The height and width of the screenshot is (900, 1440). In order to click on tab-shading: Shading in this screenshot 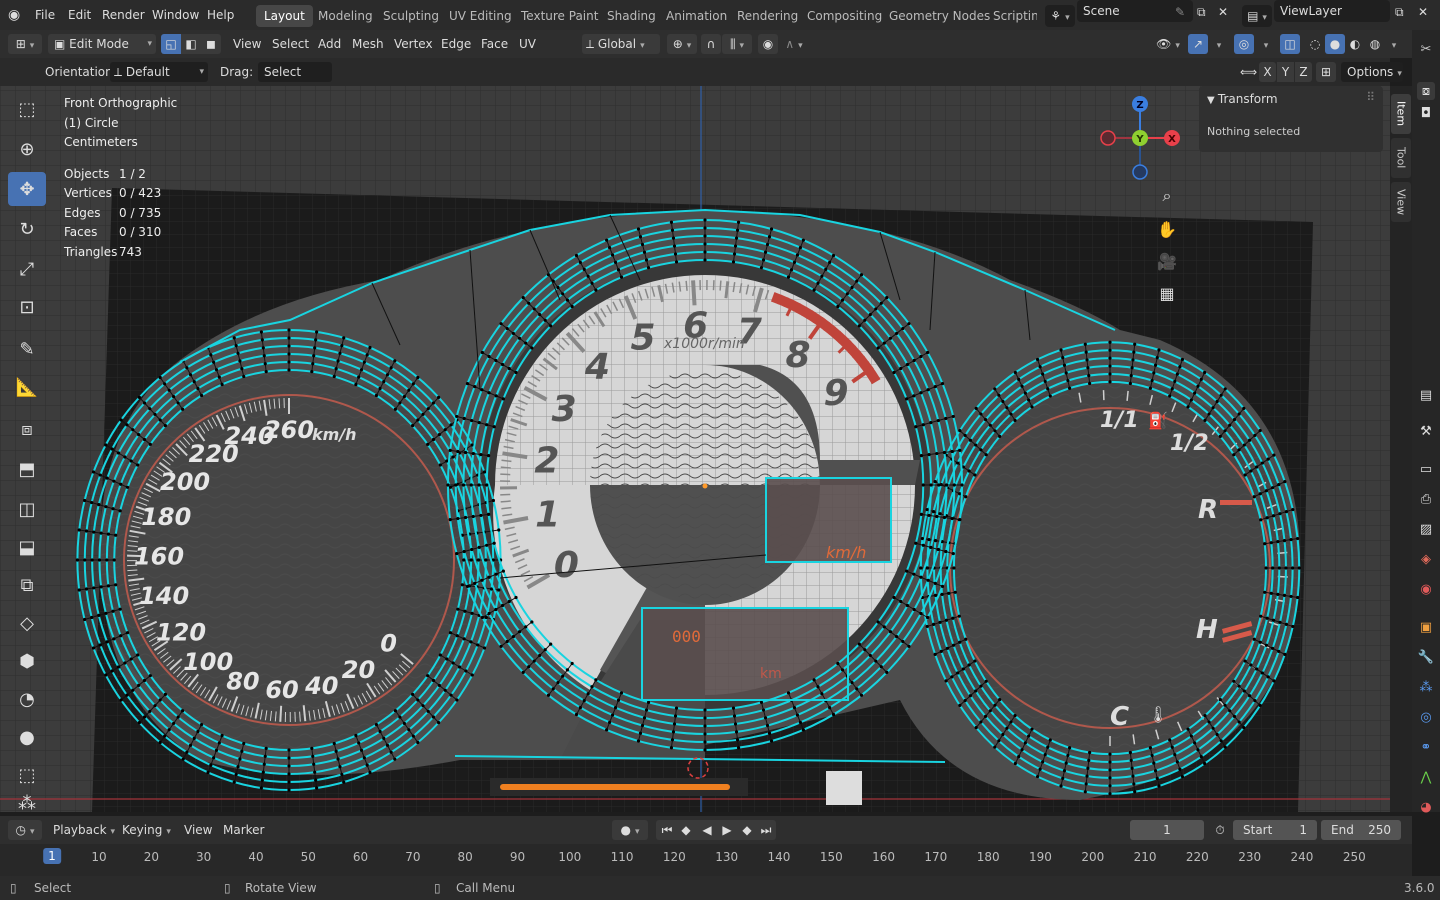, I will do `click(631, 16)`.